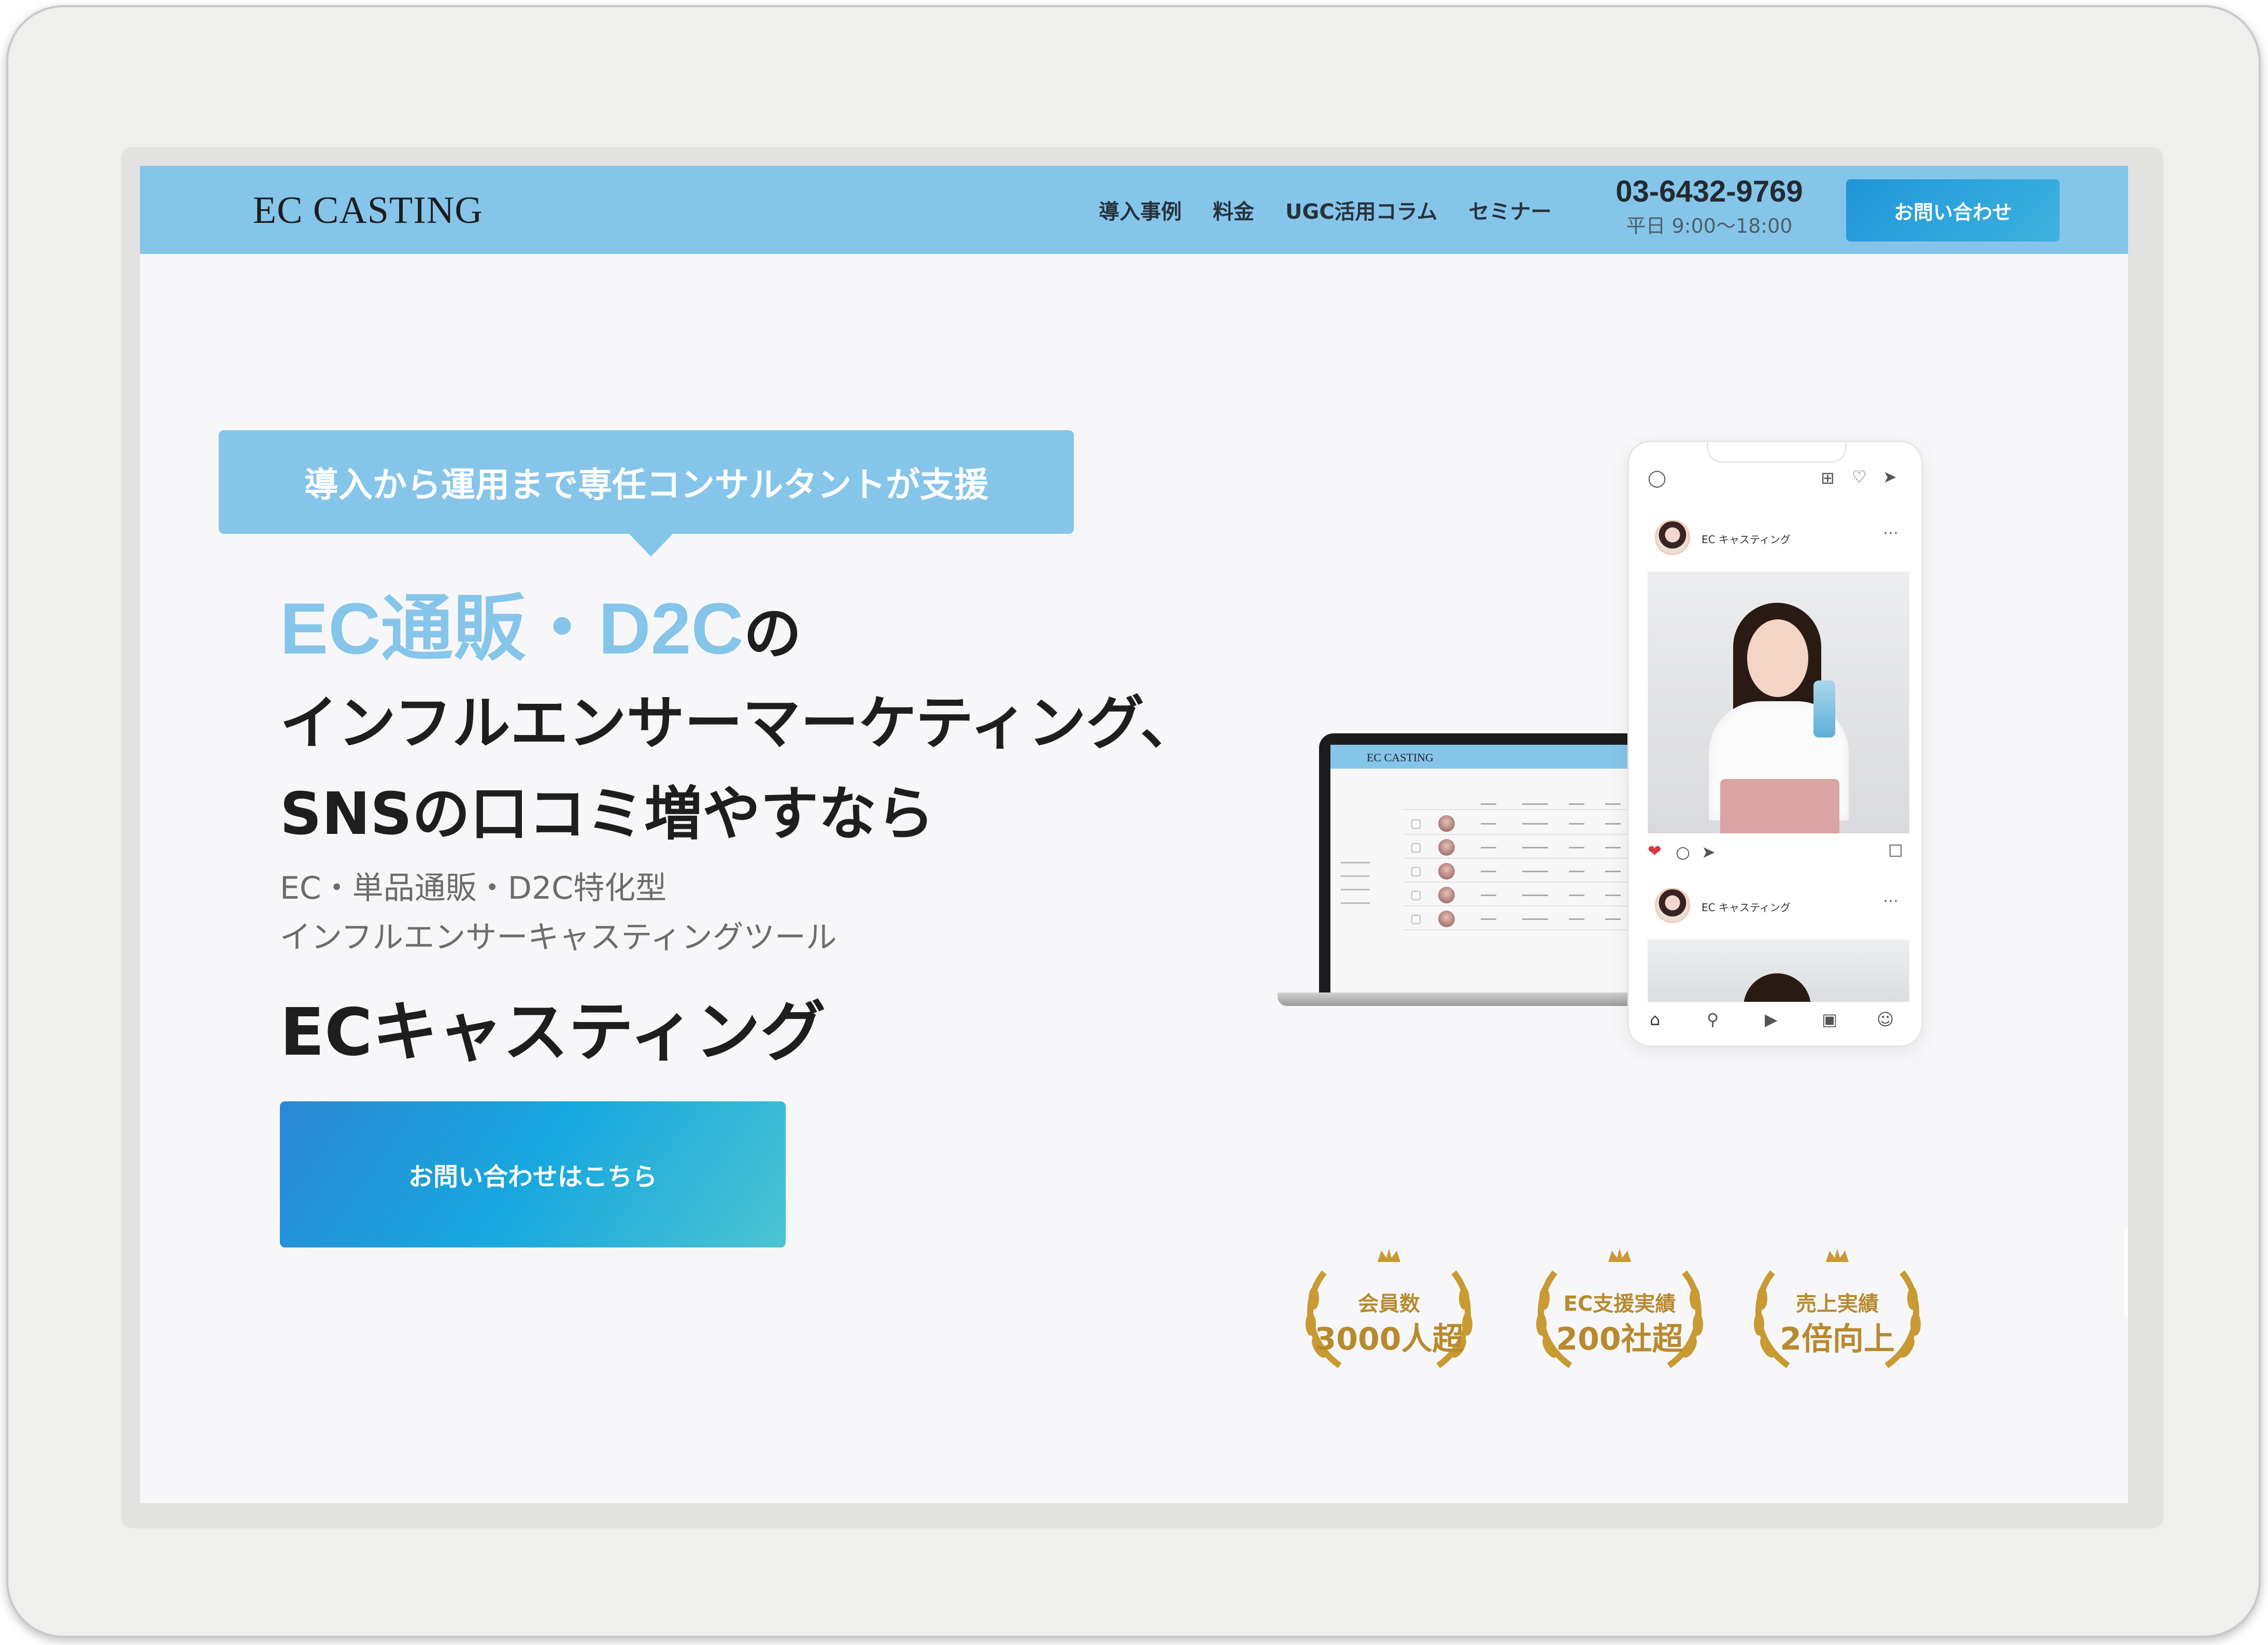 This screenshot has width=2268, height=1645. I want to click on award-value: 3000人超, so click(1389, 1339).